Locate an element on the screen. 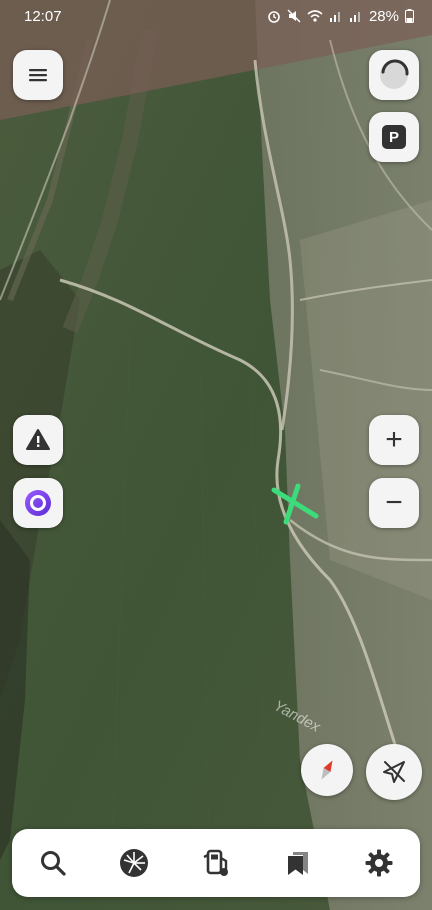 Image resolution: width=432 pixels, height=910 pixels. bookmark-icon is located at coordinates (297, 863).